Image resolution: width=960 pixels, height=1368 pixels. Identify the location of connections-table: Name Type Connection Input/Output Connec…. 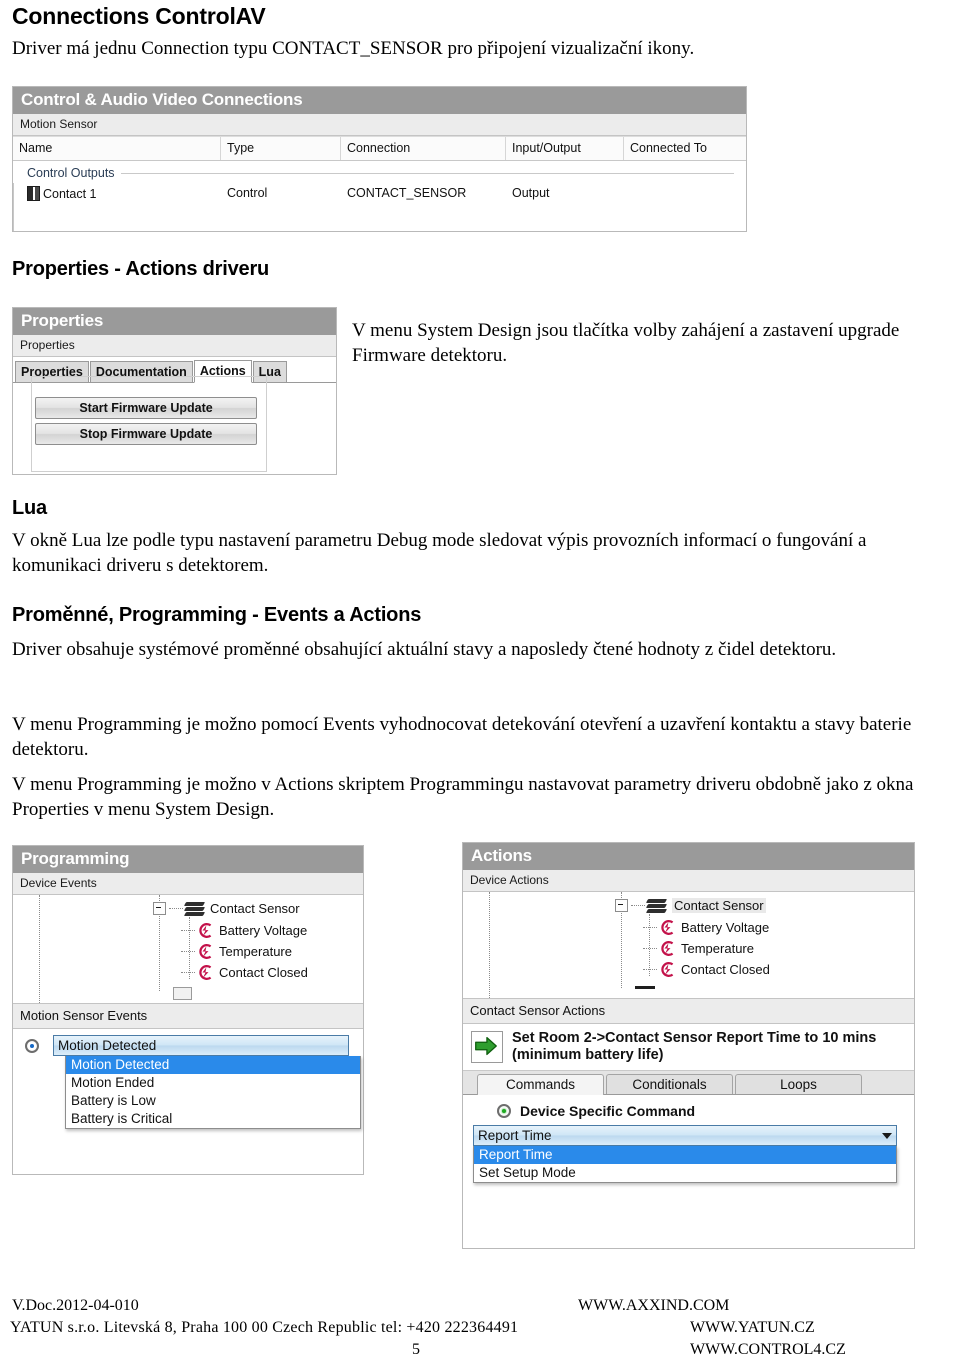
(379, 183).